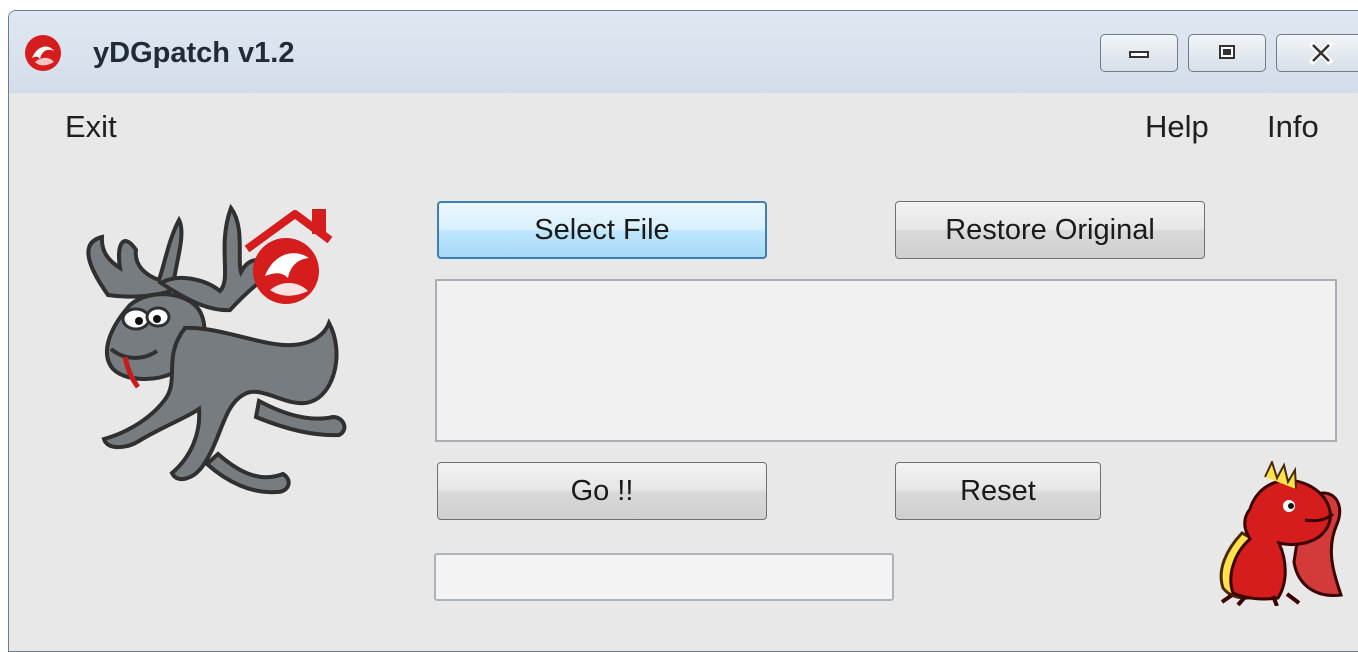  Describe the element at coordinates (1293, 127) in the screenshot. I see `menu-info: Info` at that location.